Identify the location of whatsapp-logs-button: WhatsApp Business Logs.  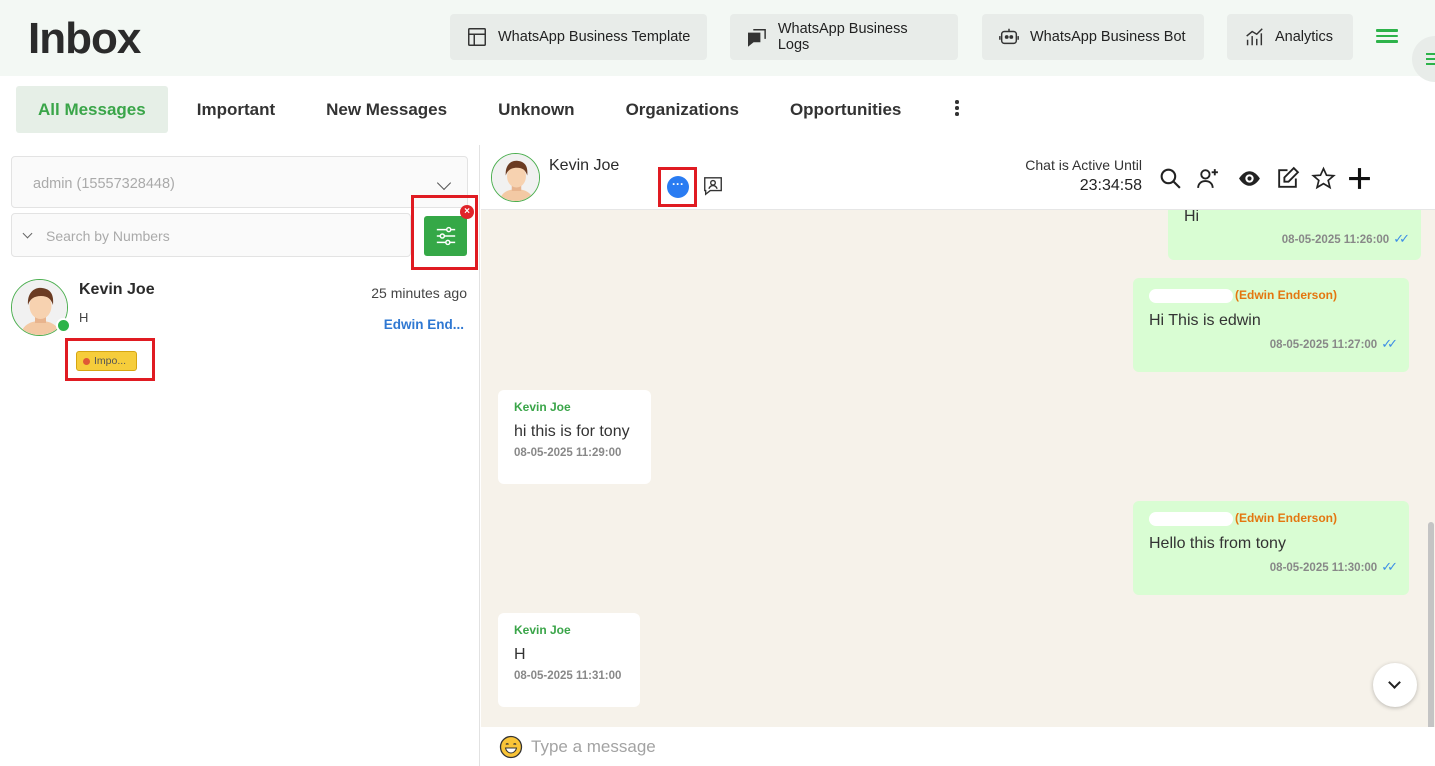
(844, 37).